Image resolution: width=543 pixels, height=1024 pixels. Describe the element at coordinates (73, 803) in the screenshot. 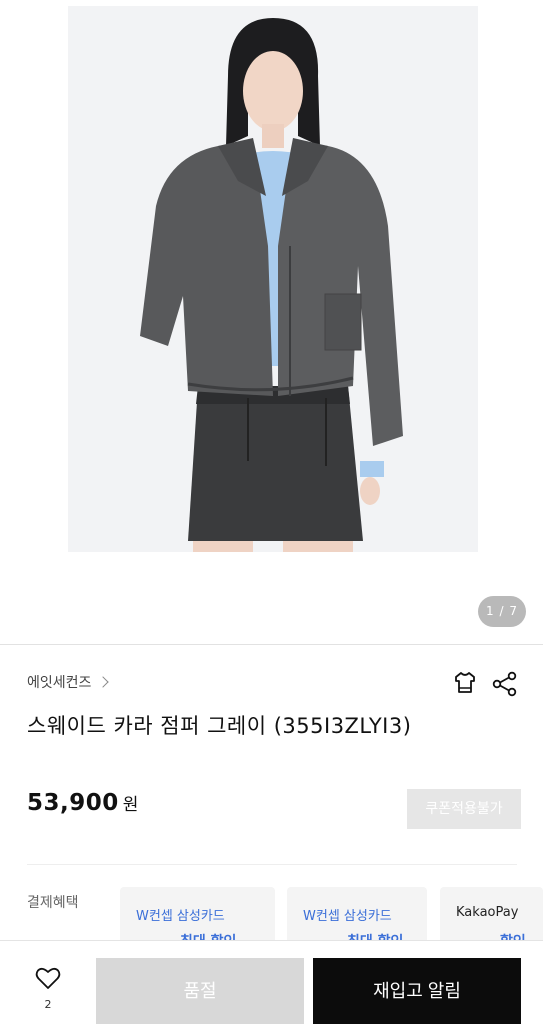

I see `product-price: 53,900` at that location.